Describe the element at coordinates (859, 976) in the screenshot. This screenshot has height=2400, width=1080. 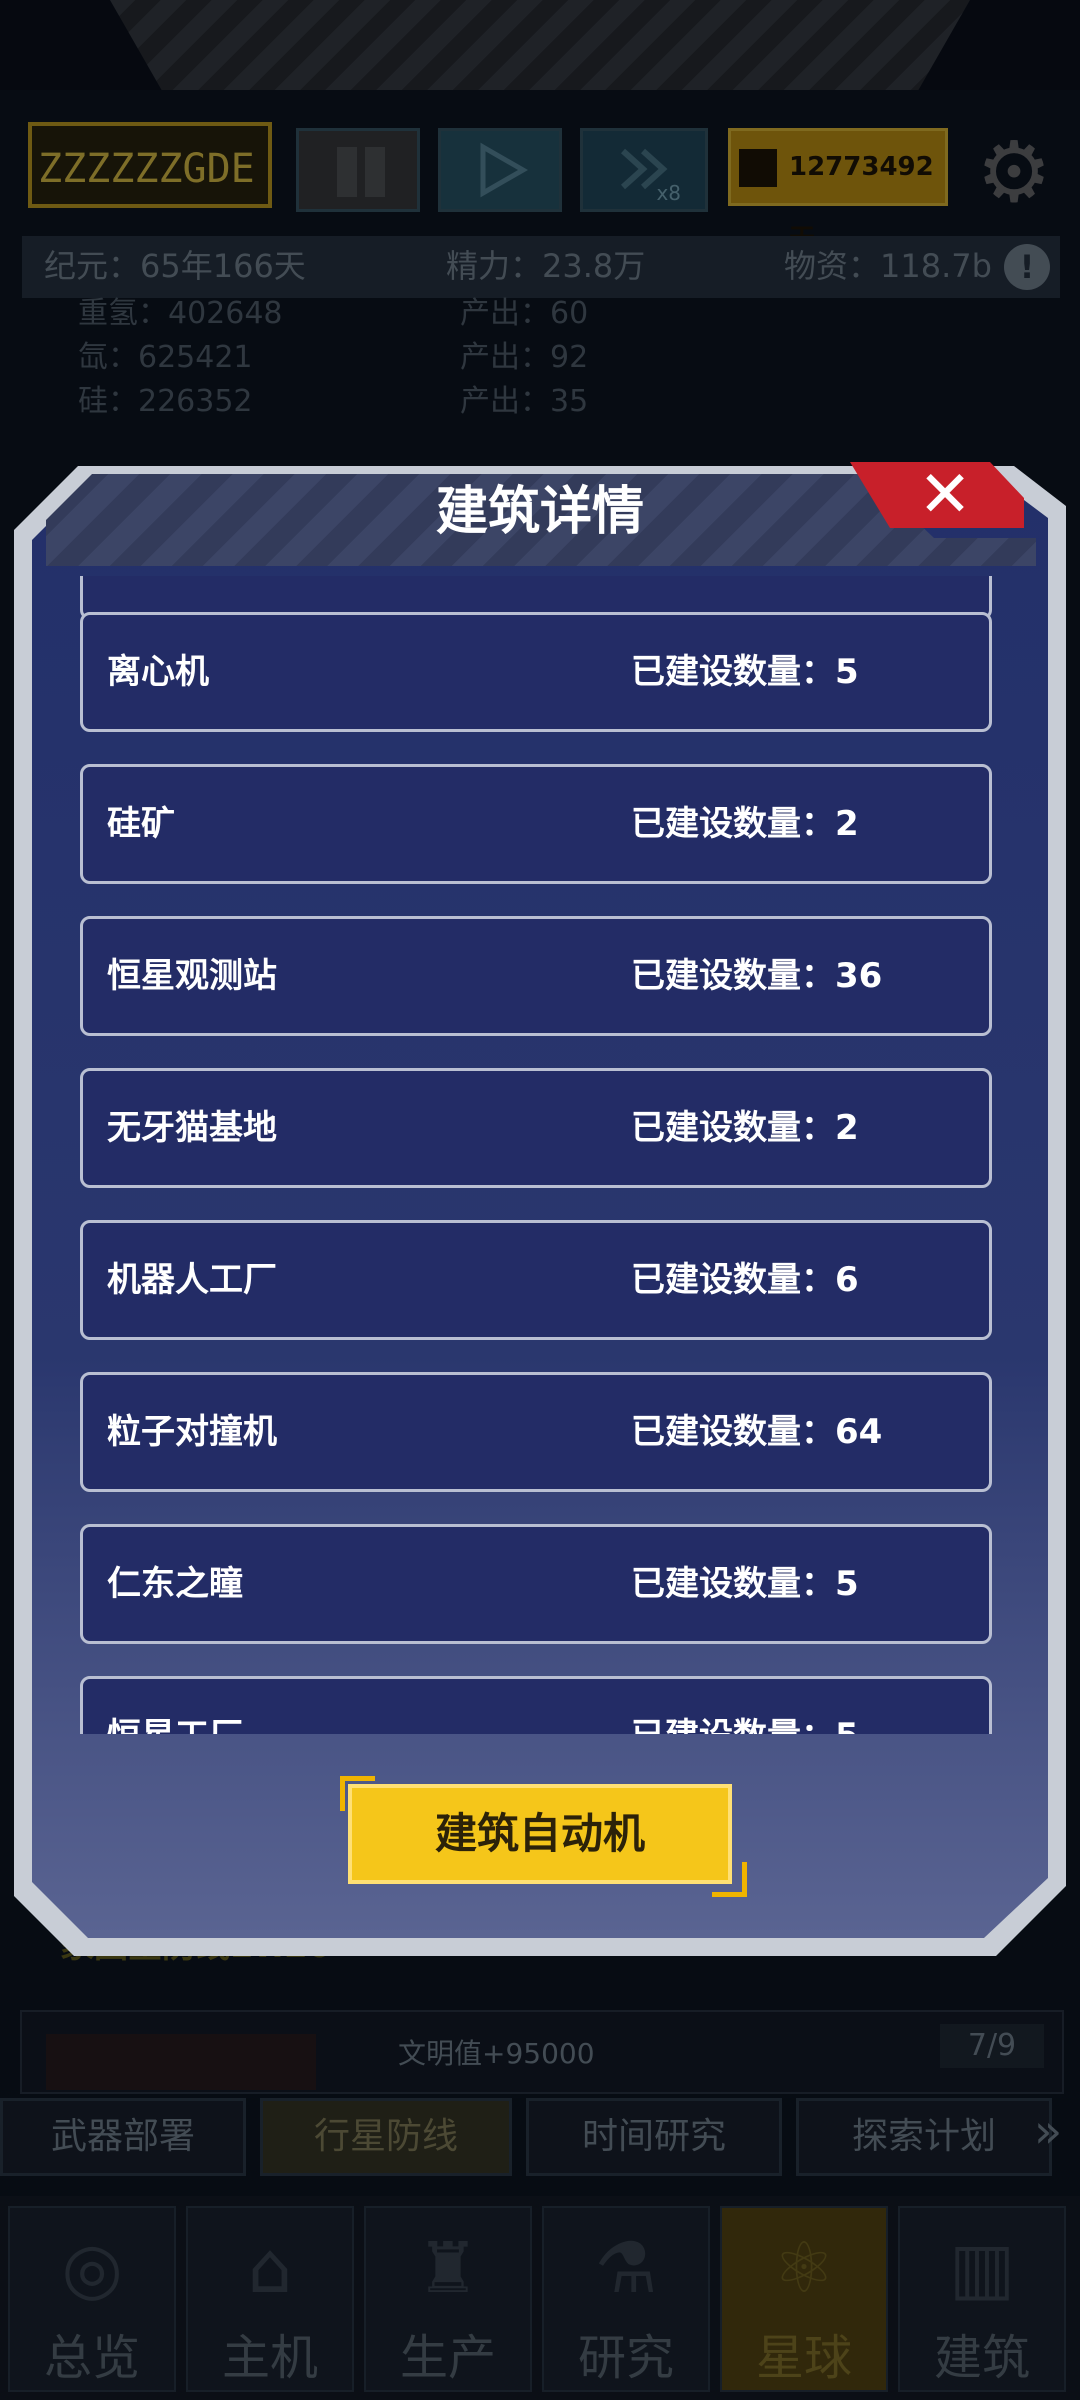
I see `count-value: 36` at that location.